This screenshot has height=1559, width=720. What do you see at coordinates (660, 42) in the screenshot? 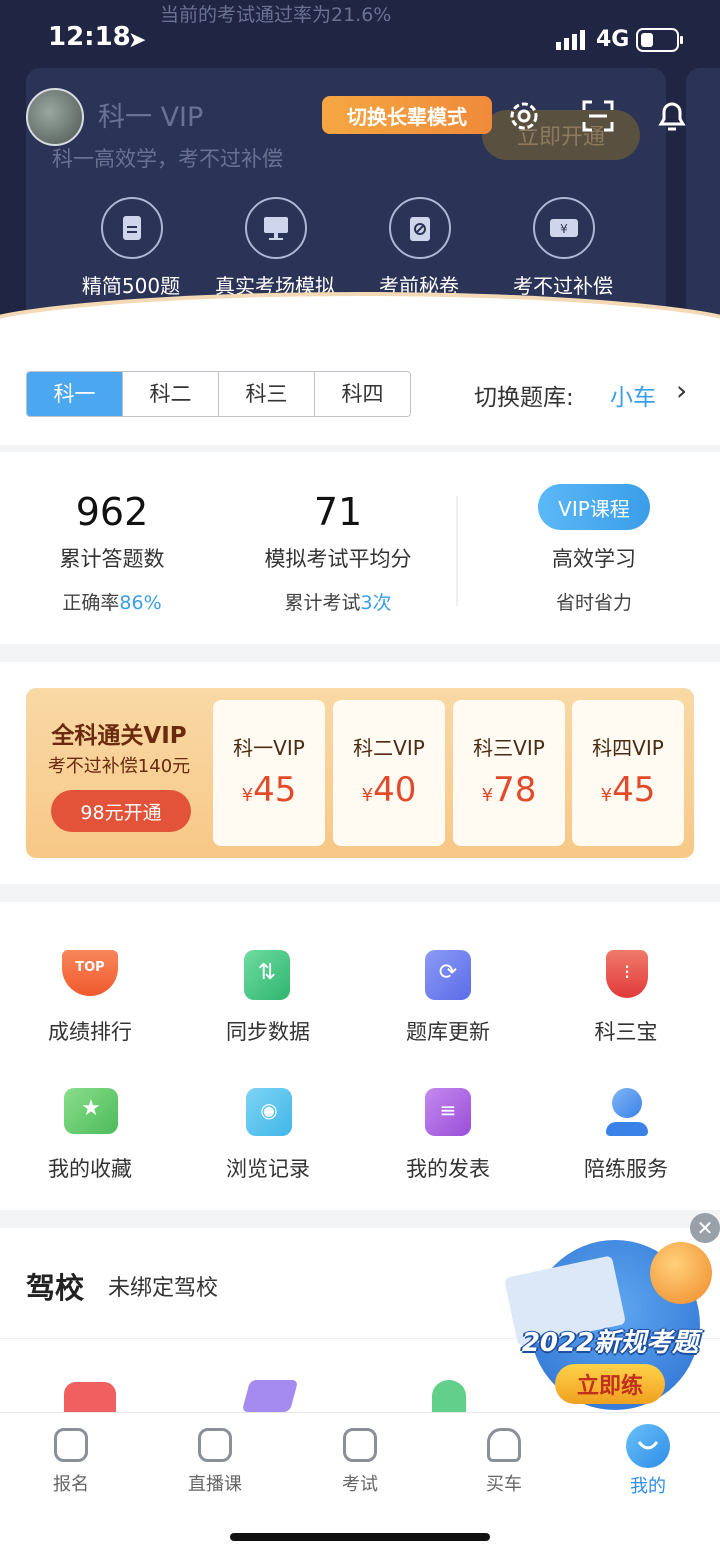
I see `battery-icon` at bounding box center [660, 42].